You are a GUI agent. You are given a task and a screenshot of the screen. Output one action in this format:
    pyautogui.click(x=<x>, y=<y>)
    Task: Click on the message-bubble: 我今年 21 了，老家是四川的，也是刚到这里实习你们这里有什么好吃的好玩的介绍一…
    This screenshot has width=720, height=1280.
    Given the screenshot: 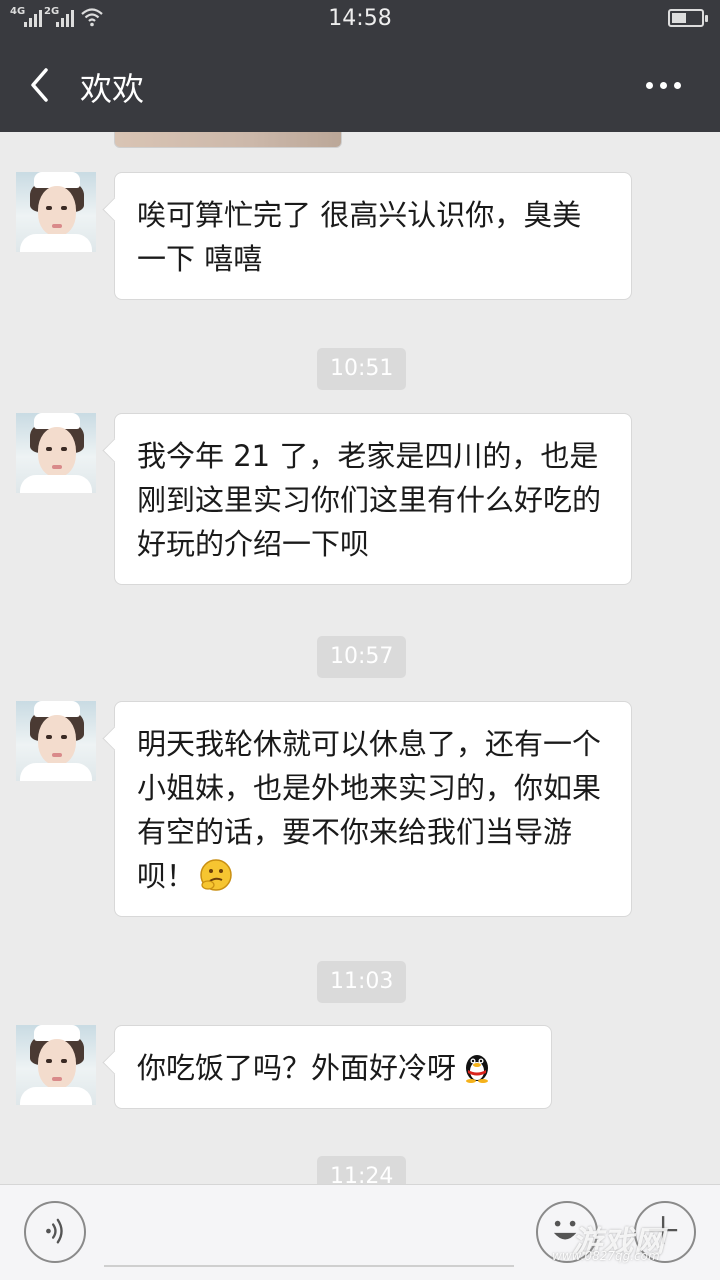 What is the action you would take?
    pyautogui.click(x=373, y=499)
    